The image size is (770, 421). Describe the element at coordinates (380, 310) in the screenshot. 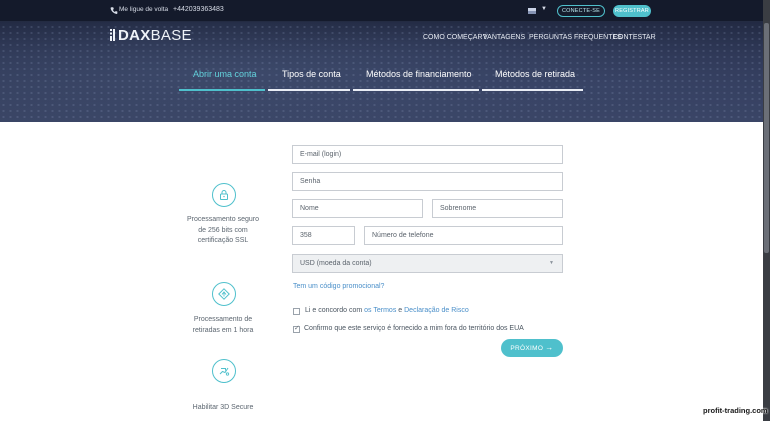

I see `terms-link: os Termos` at that location.